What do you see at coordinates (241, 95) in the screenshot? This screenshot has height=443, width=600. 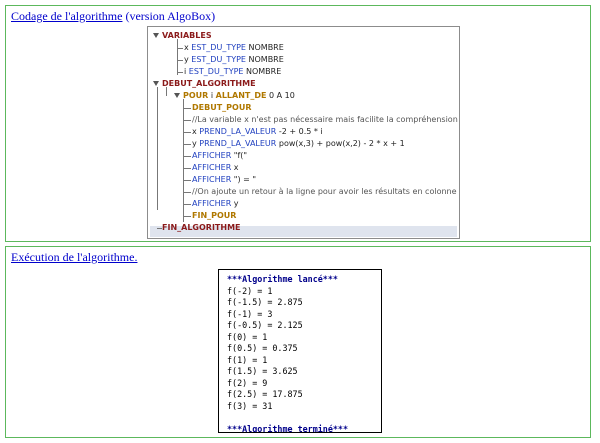 I see `tree-row-token: ALLANT_DE` at bounding box center [241, 95].